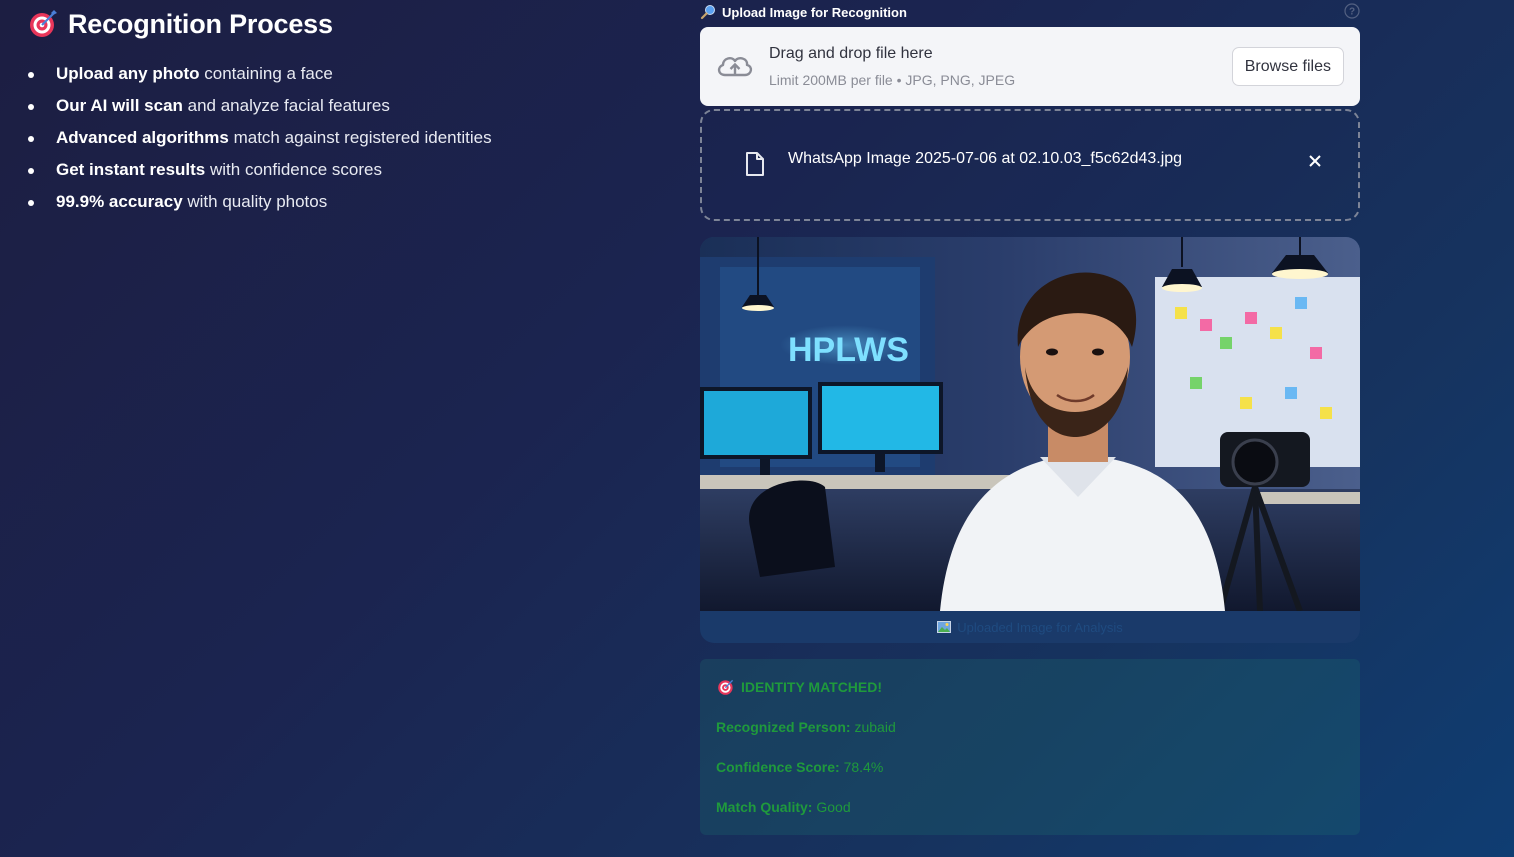  What do you see at coordinates (735, 67) in the screenshot?
I see `cloud-upload-icon` at bounding box center [735, 67].